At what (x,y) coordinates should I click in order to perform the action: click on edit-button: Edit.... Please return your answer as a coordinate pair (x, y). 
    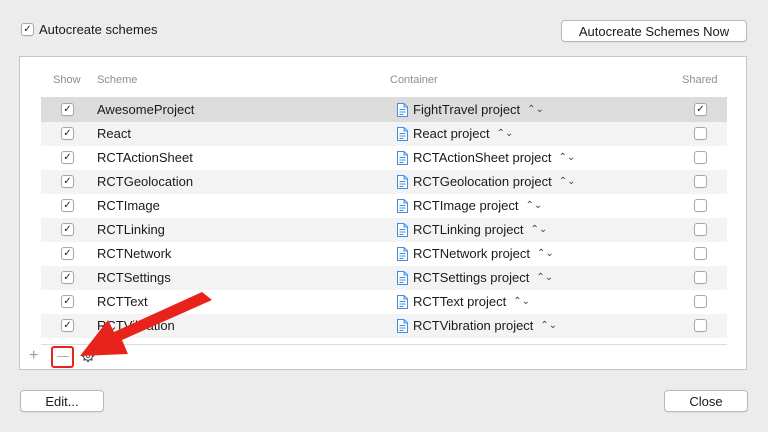
    Looking at the image, I should click on (62, 401).